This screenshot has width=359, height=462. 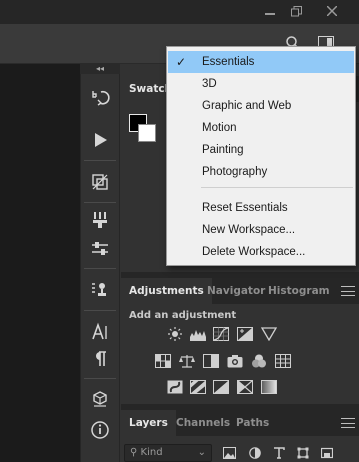 I want to click on color-balance-icon, so click(x=187, y=361).